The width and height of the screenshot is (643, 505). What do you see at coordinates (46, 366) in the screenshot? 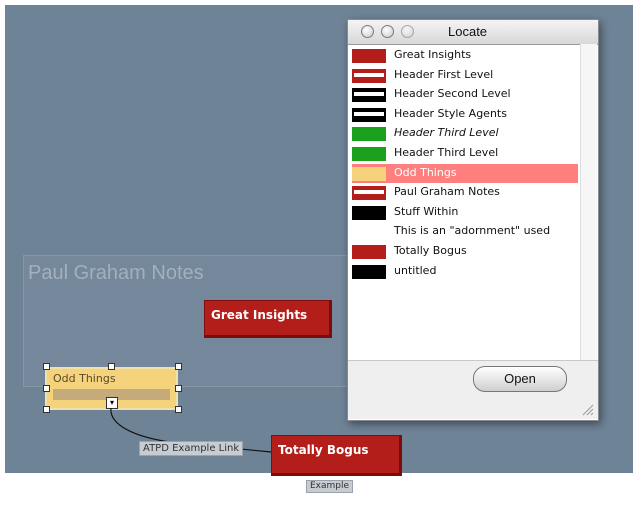
I see `resize-handle-top-left` at bounding box center [46, 366].